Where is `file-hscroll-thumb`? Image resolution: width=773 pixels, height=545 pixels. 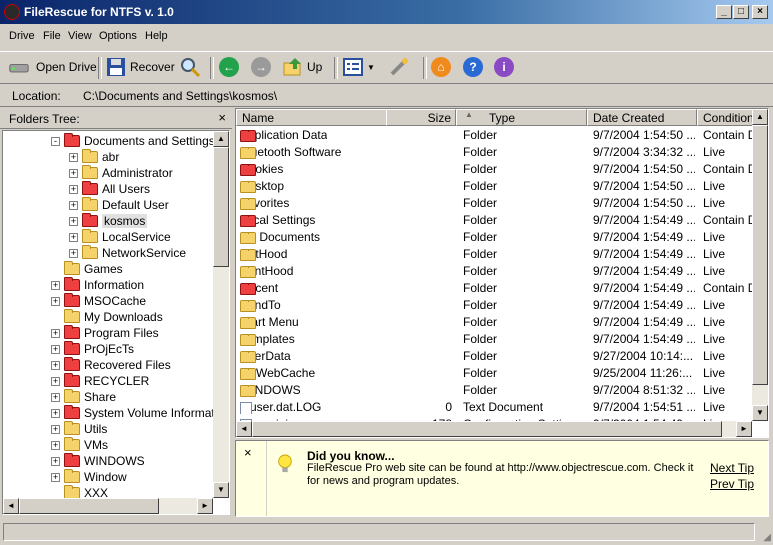
file-hscroll-thumb is located at coordinates (487, 429).